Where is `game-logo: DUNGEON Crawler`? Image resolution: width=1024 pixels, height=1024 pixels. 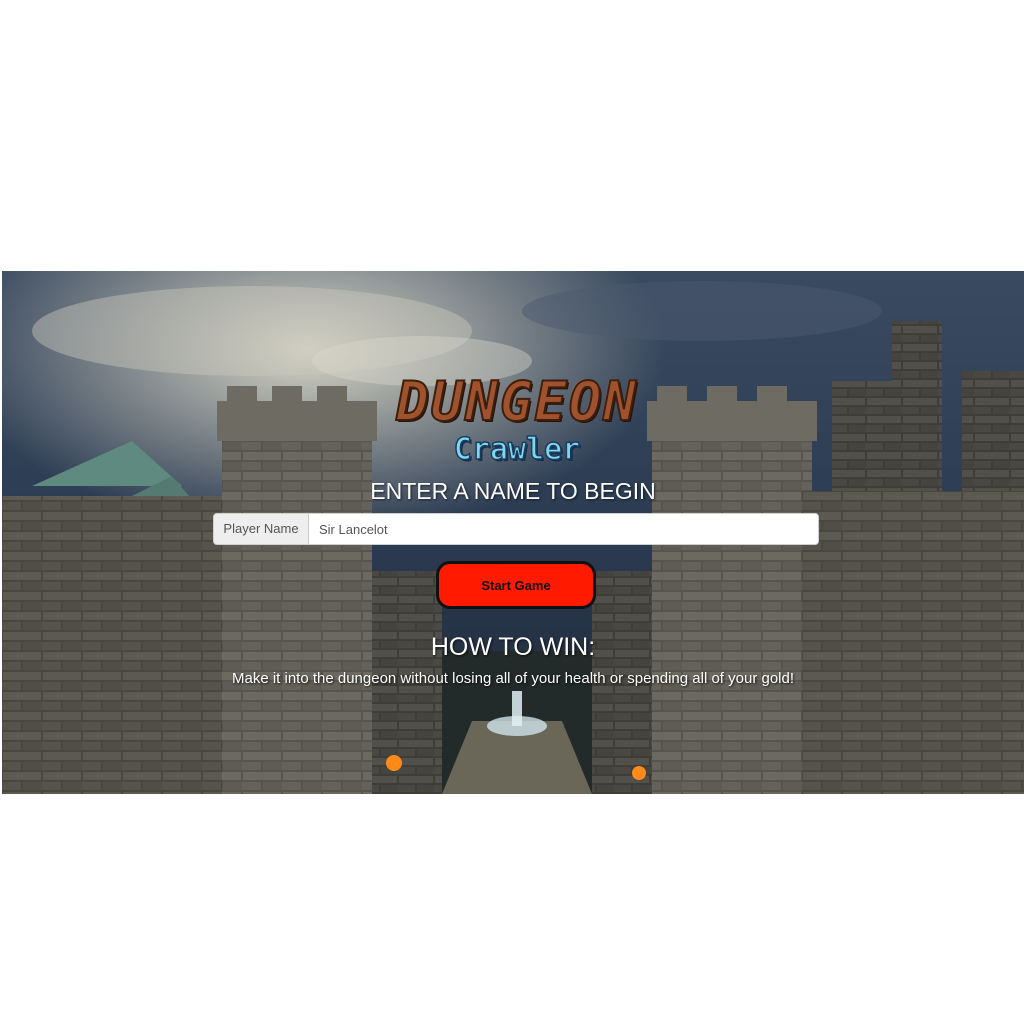 game-logo: DUNGEON Crawler is located at coordinates (517, 421).